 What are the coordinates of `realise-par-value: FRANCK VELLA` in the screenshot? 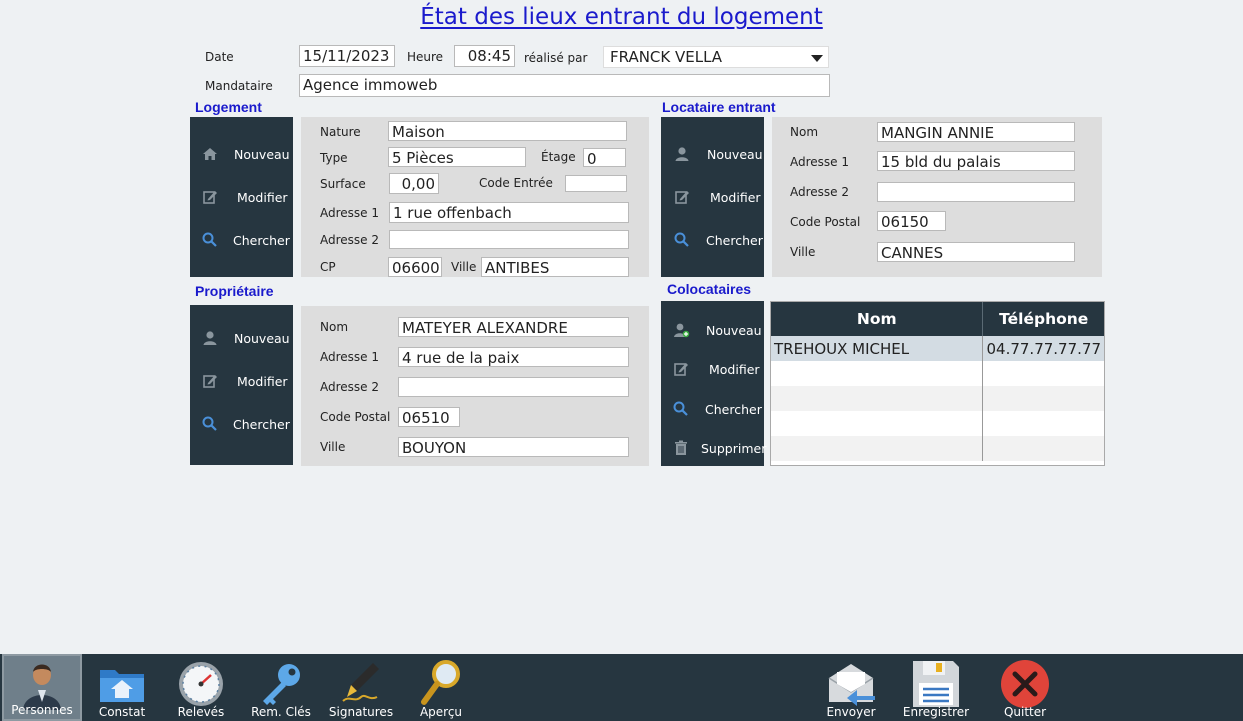 It's located at (666, 57).